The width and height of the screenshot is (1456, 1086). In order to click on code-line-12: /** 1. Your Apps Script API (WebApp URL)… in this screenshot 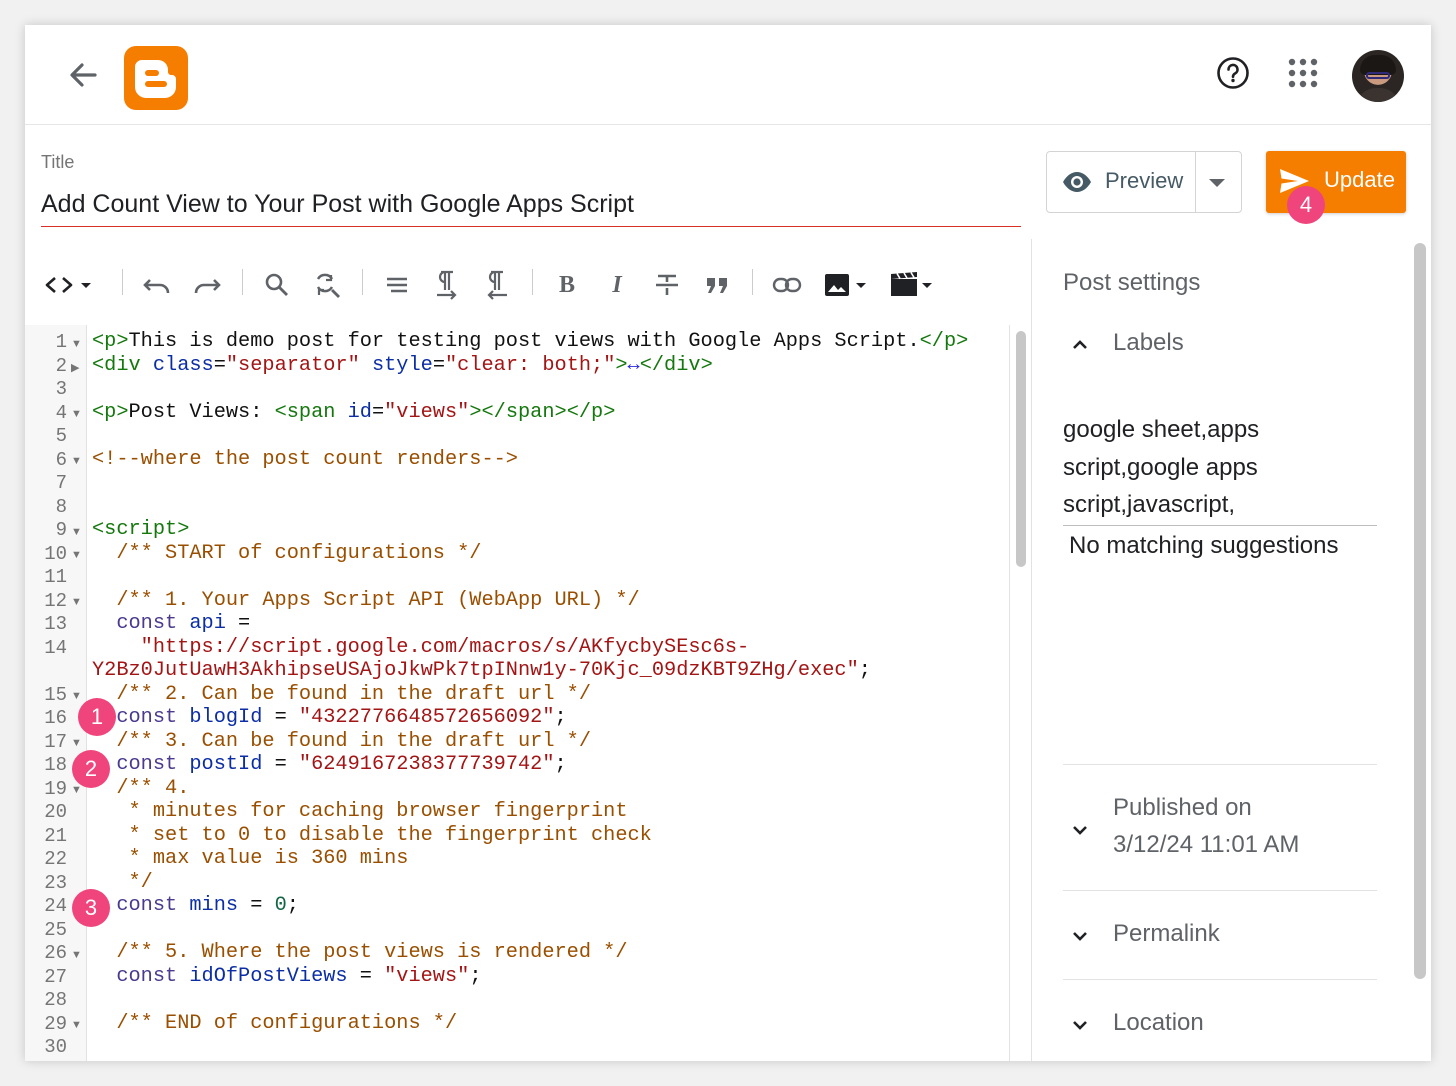, I will do `click(366, 600)`.